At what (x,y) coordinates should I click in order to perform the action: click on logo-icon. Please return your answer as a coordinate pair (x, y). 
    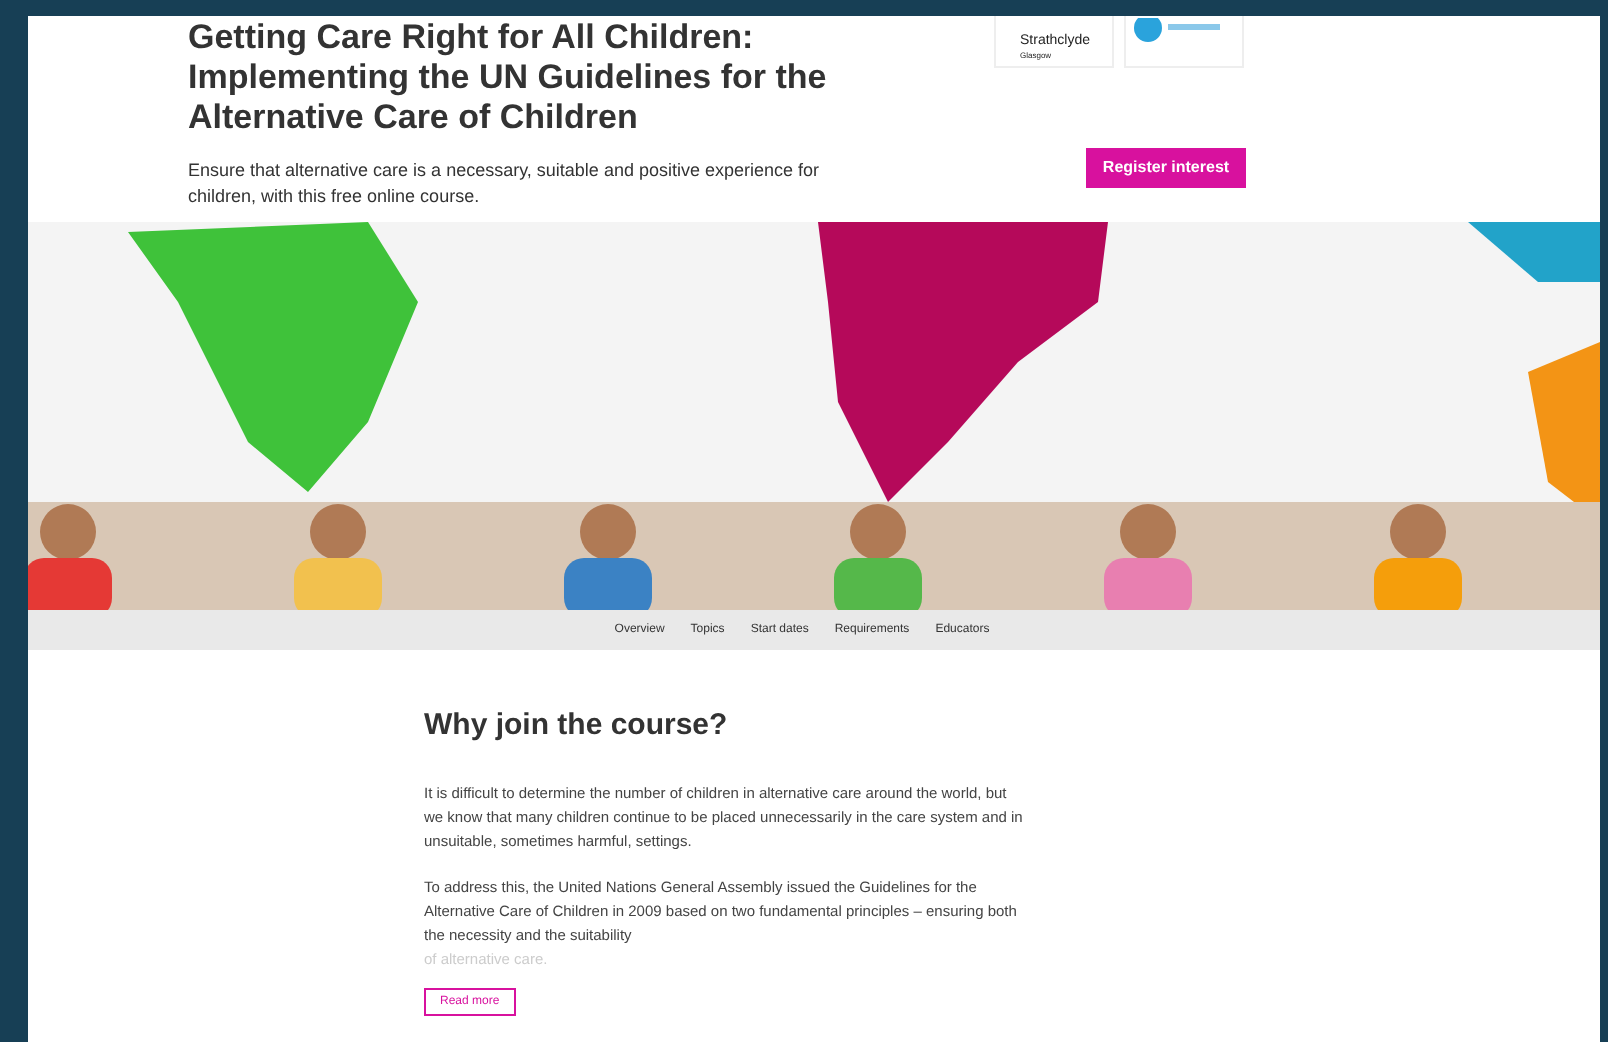
    Looking at the image, I should click on (1178, 32).